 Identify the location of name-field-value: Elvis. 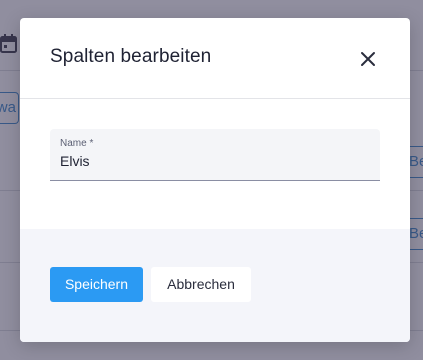
(75, 161).